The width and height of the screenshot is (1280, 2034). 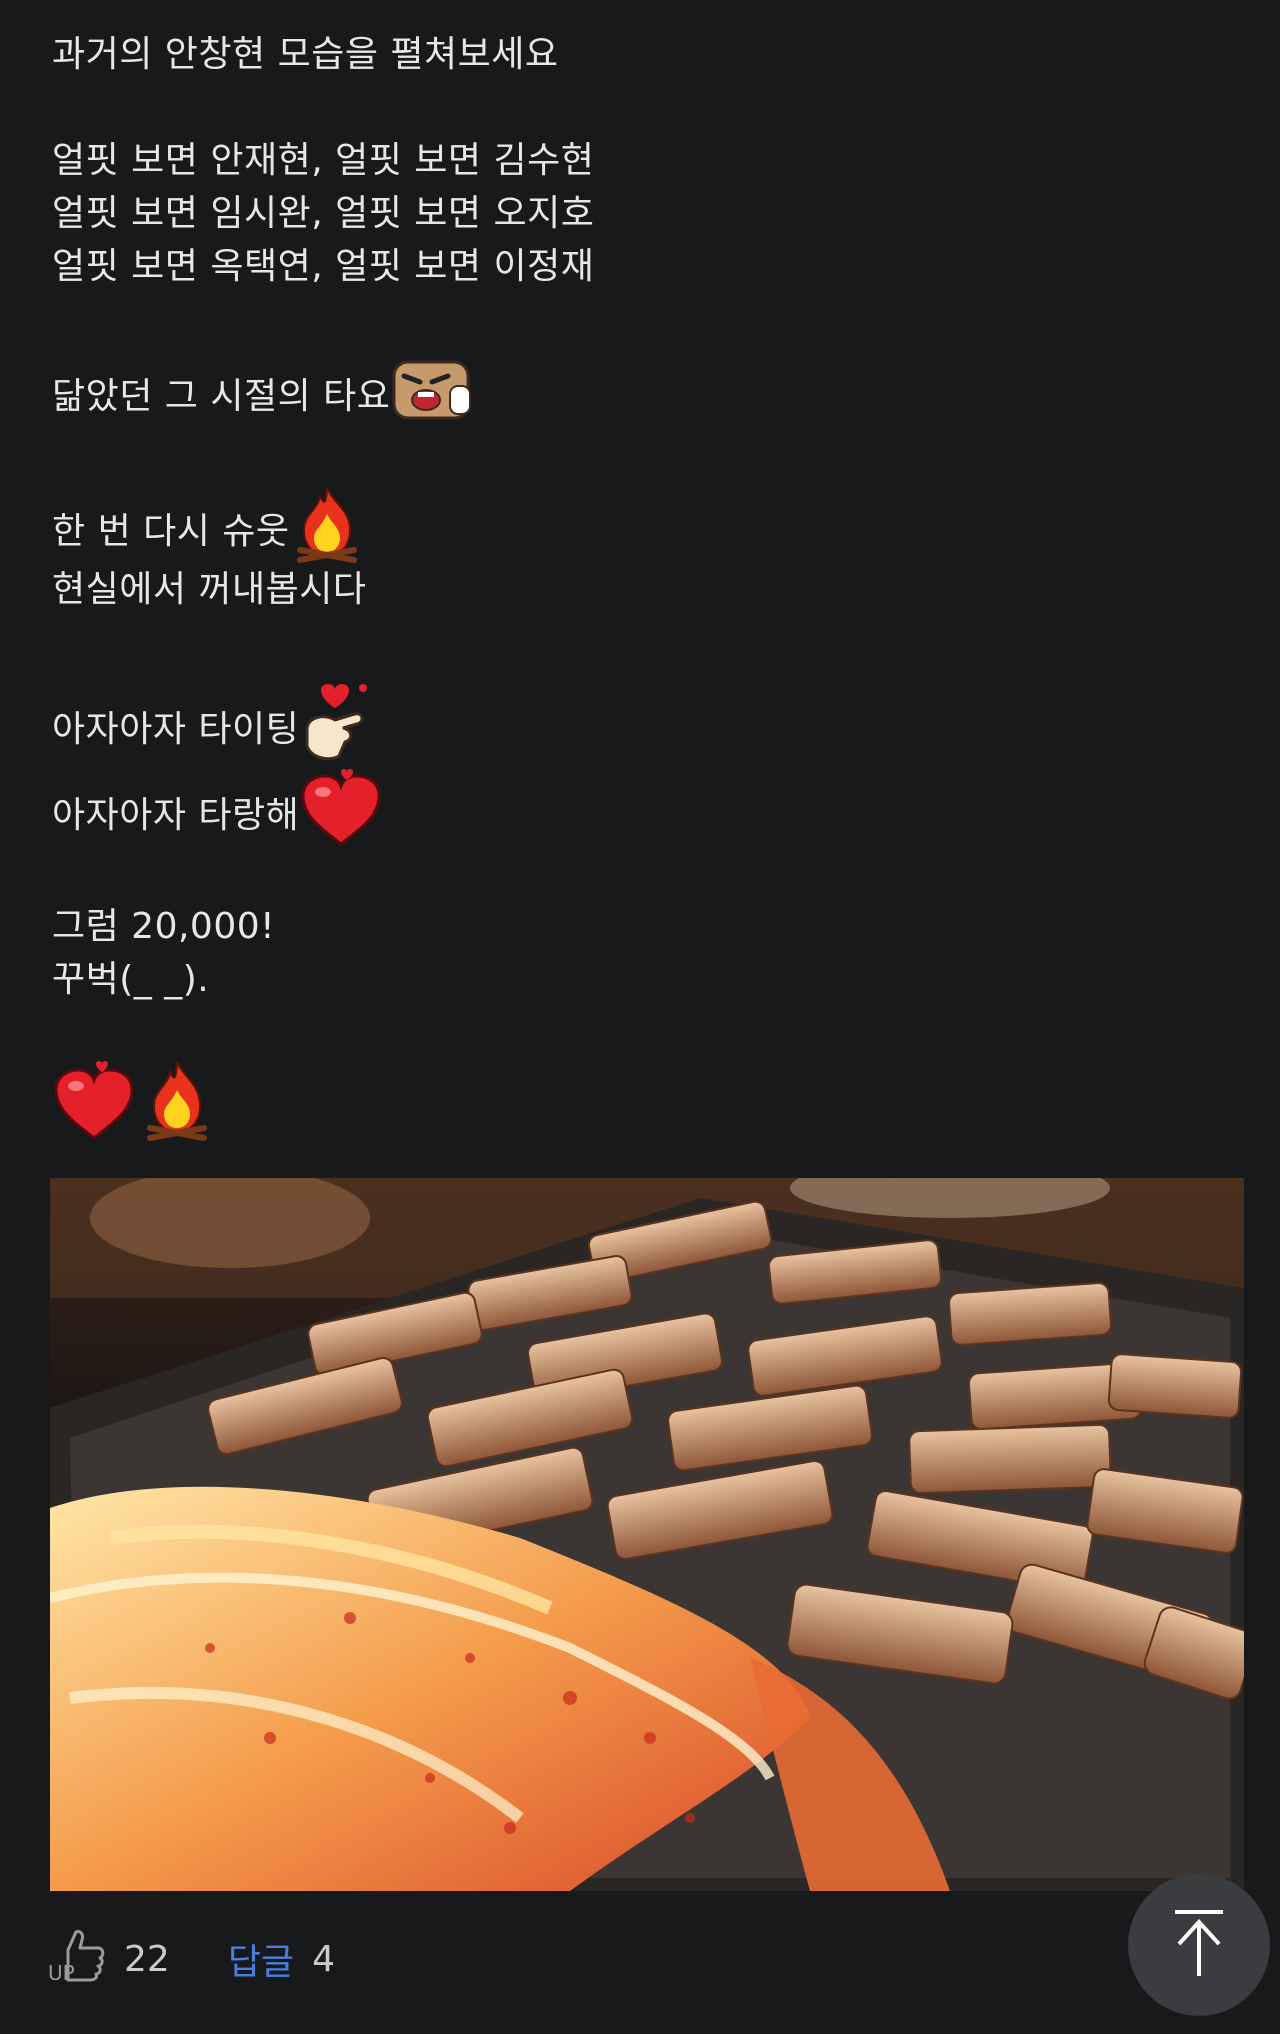 What do you see at coordinates (171, 531) in the screenshot?
I see `post-line-text: 한 번 다시 슈웃` at bounding box center [171, 531].